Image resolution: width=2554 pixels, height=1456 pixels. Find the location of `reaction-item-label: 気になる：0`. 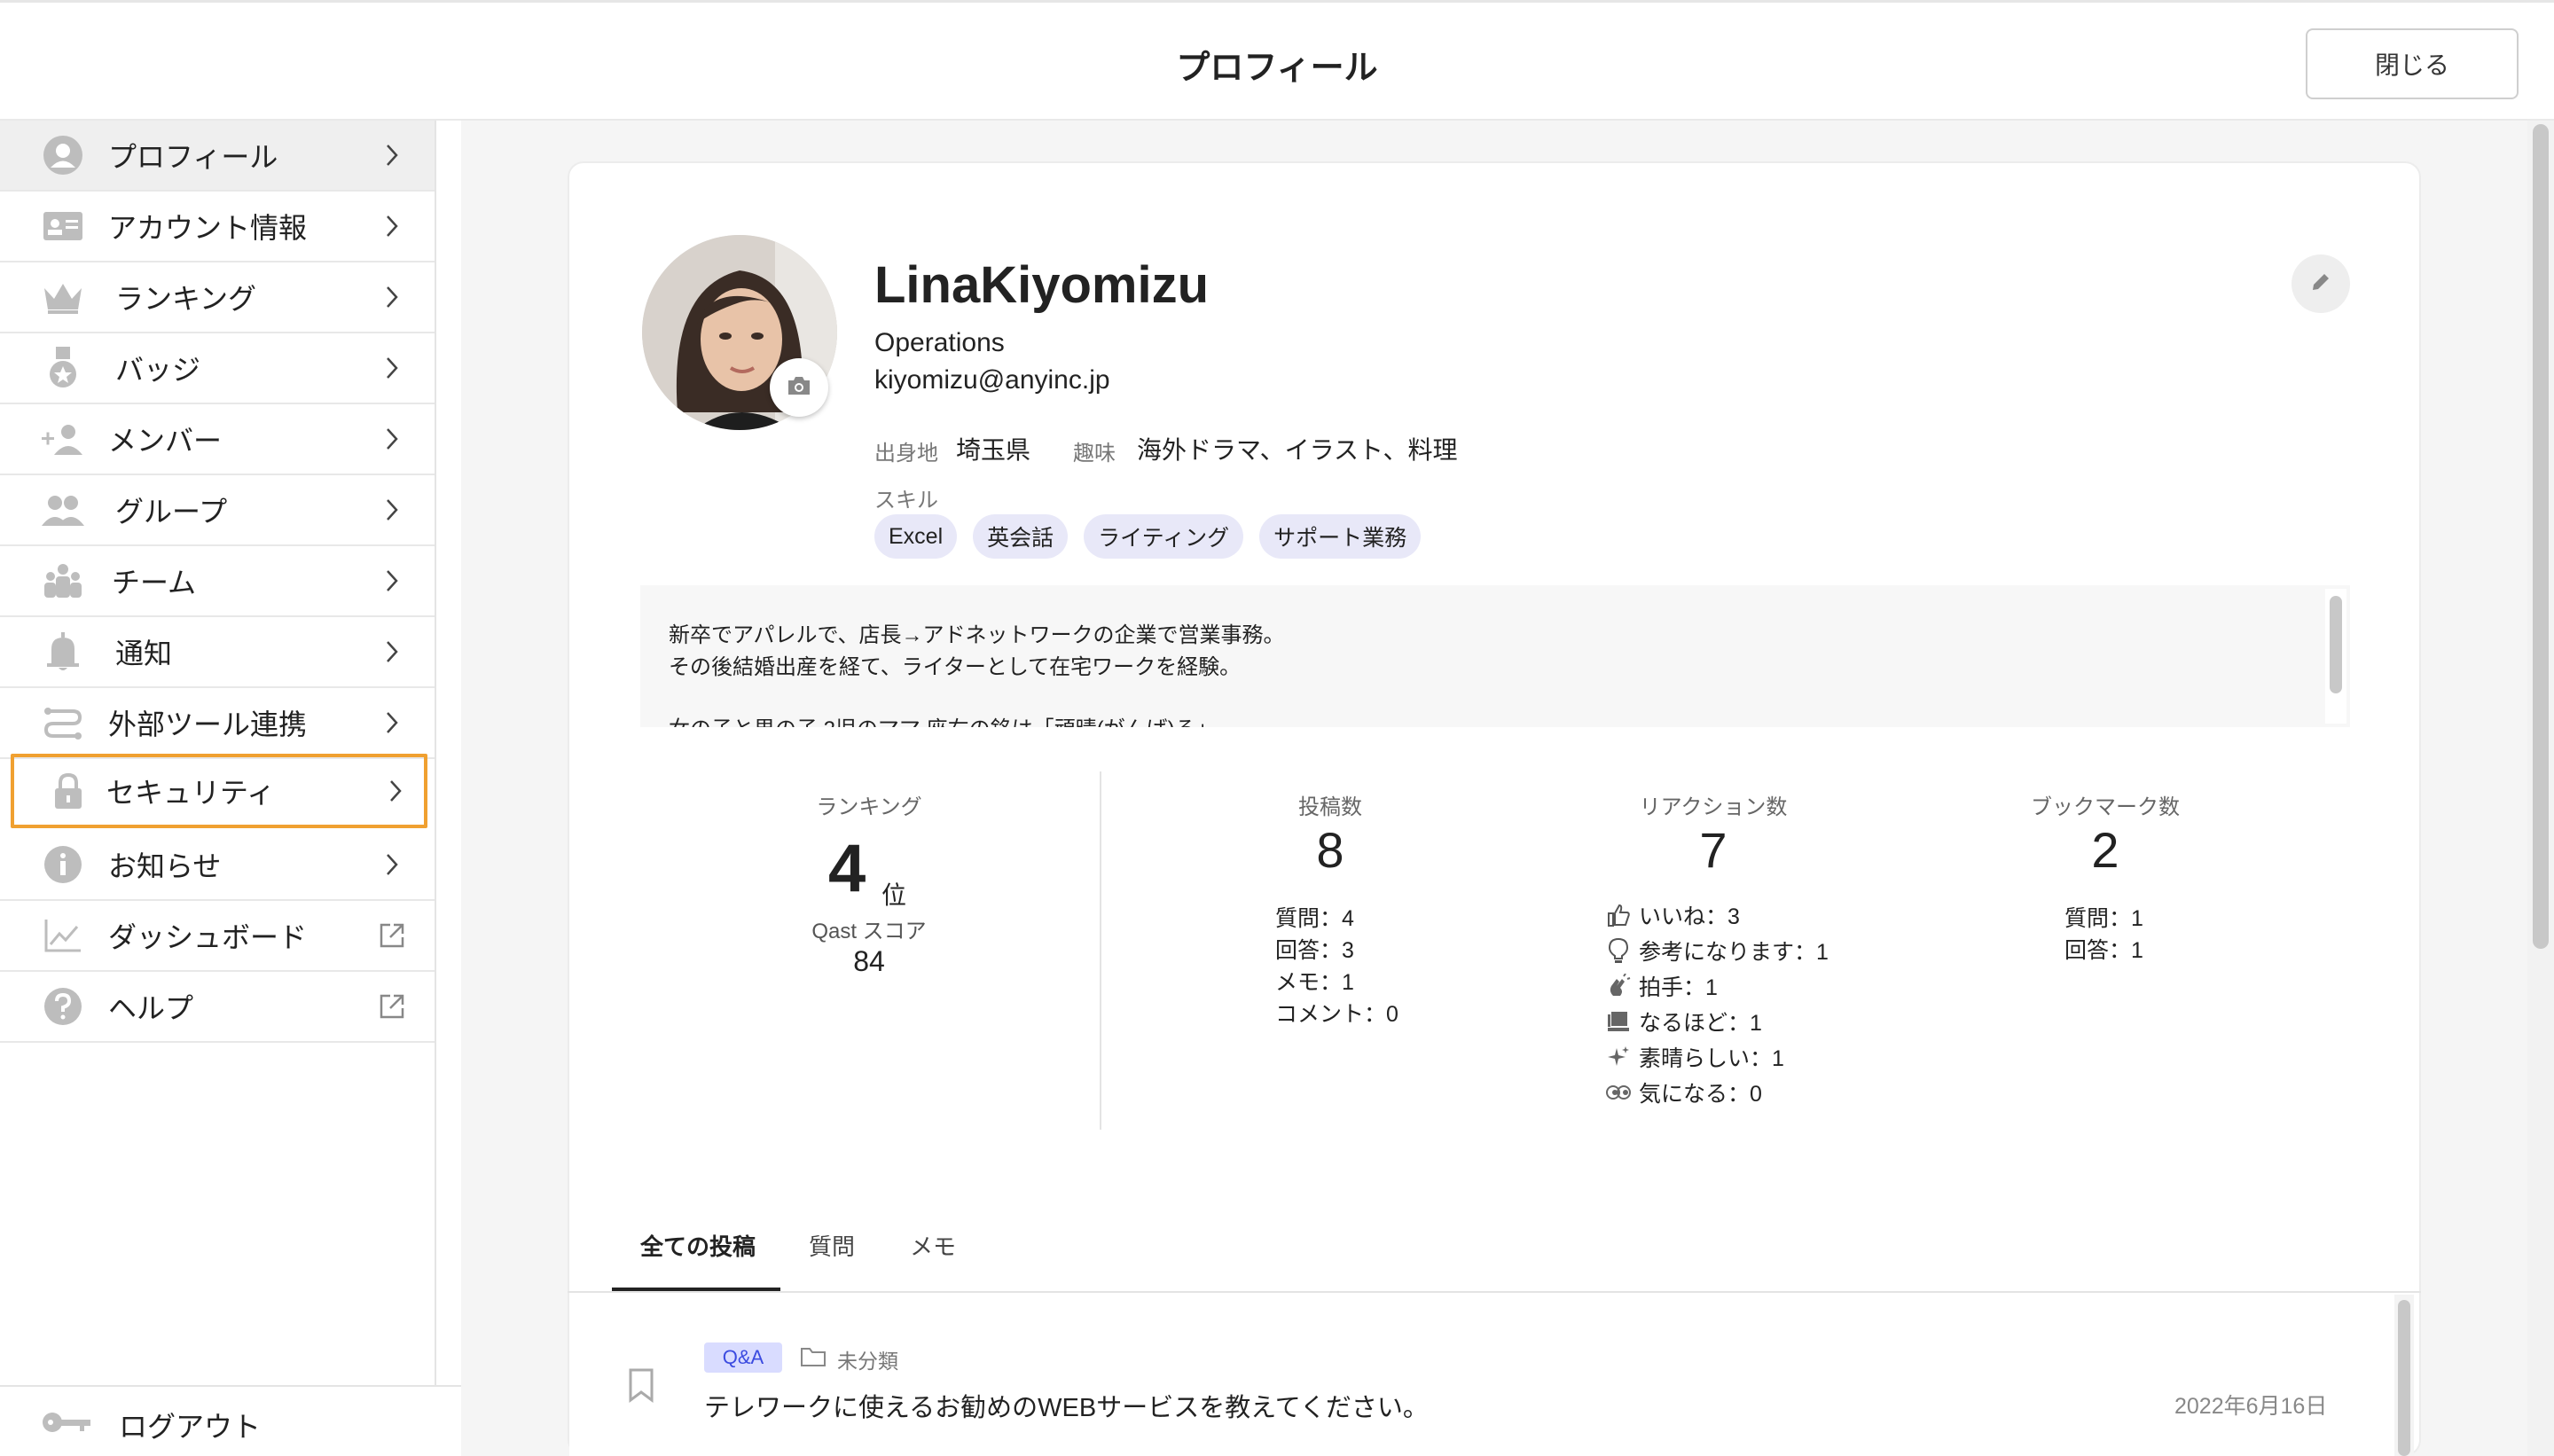

reaction-item-label: 気になる：0 is located at coordinates (1700, 1094).